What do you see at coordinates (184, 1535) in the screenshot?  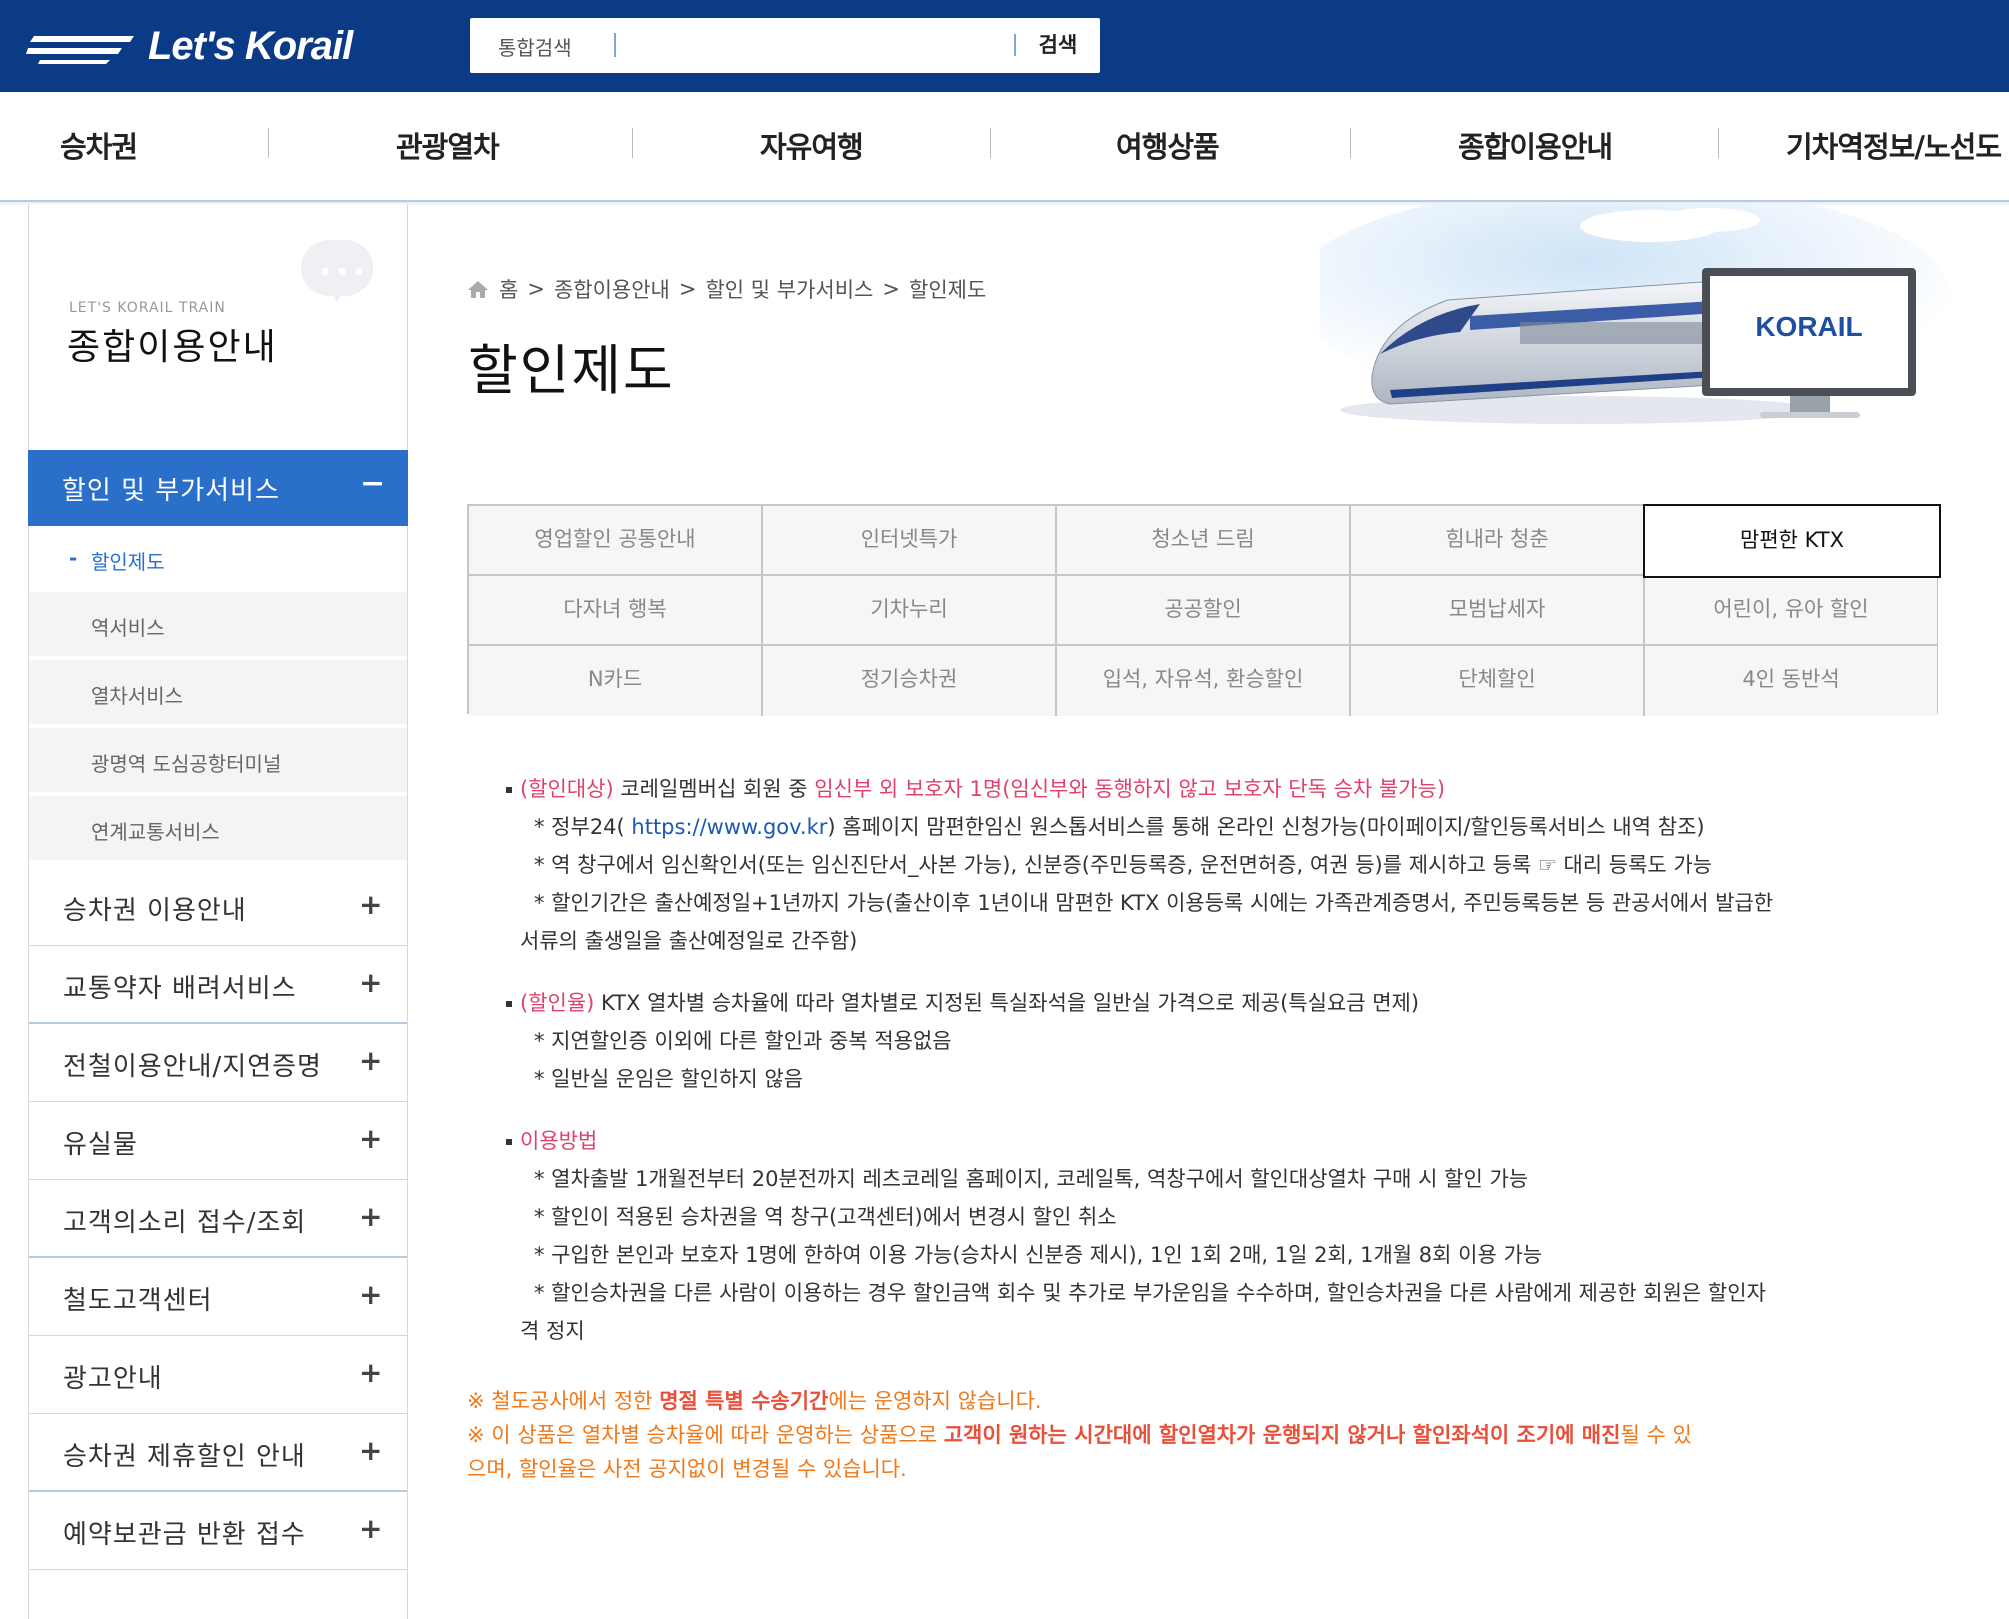 I see `sidebar-menu-label: 예약보관금 반환 접수` at bounding box center [184, 1535].